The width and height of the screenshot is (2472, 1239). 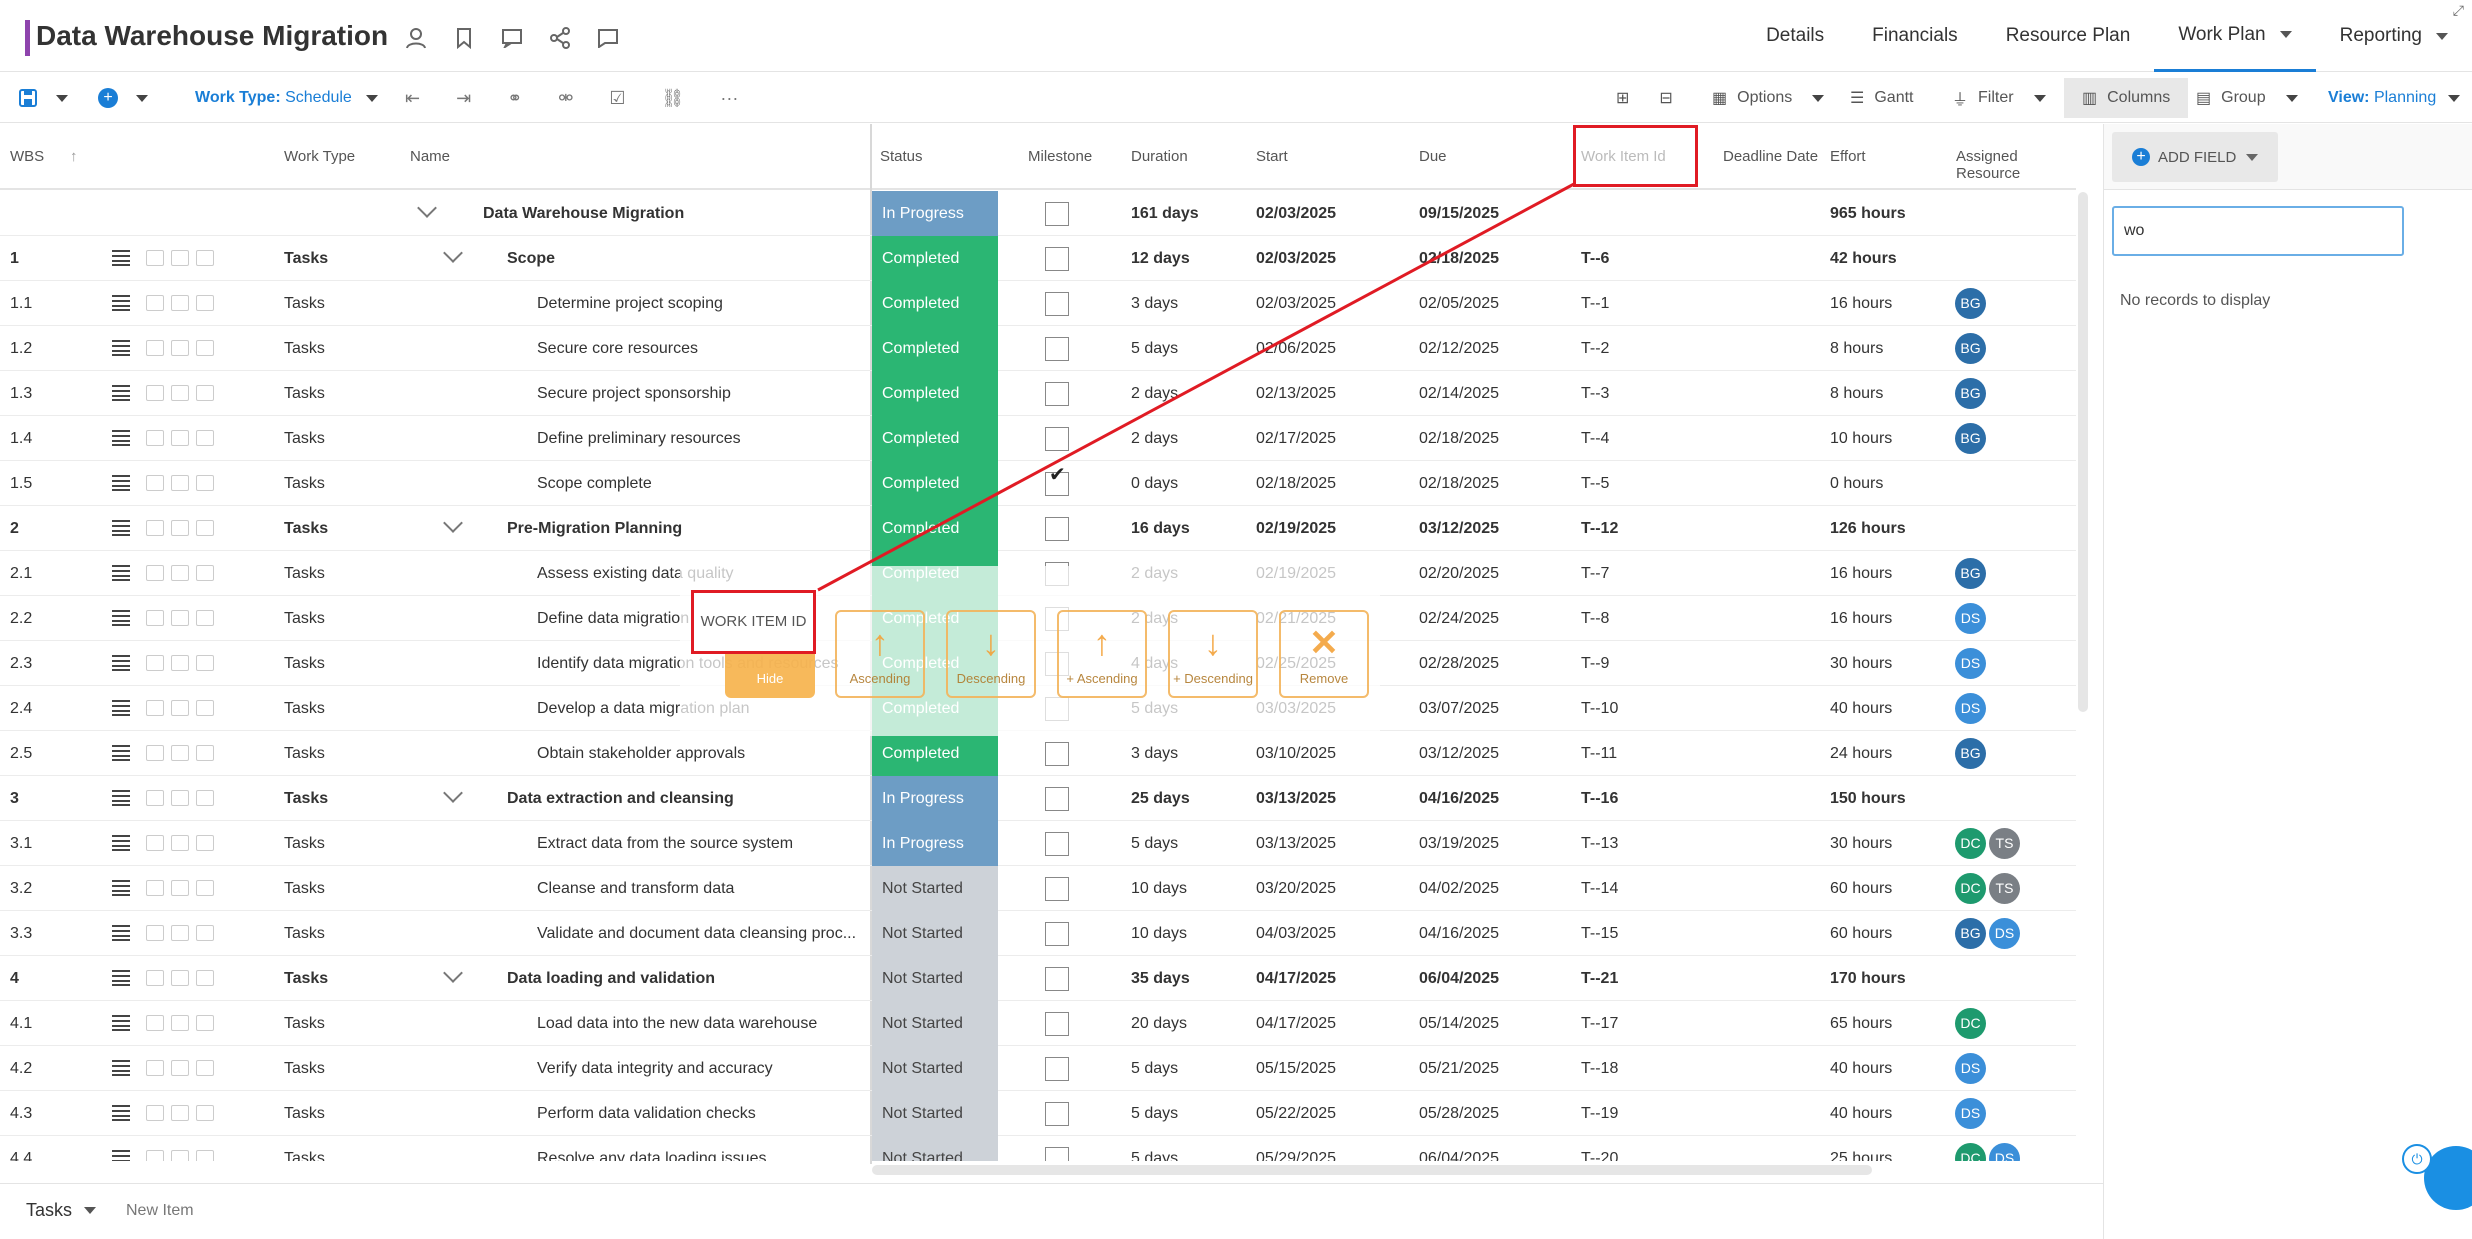 I want to click on column-picker-header: + ADD FIELD, so click(x=2288, y=157).